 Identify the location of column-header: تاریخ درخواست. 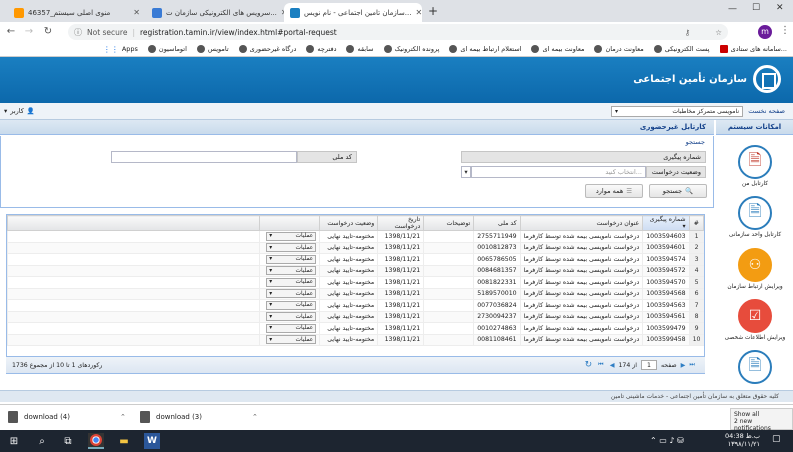
(401, 223).